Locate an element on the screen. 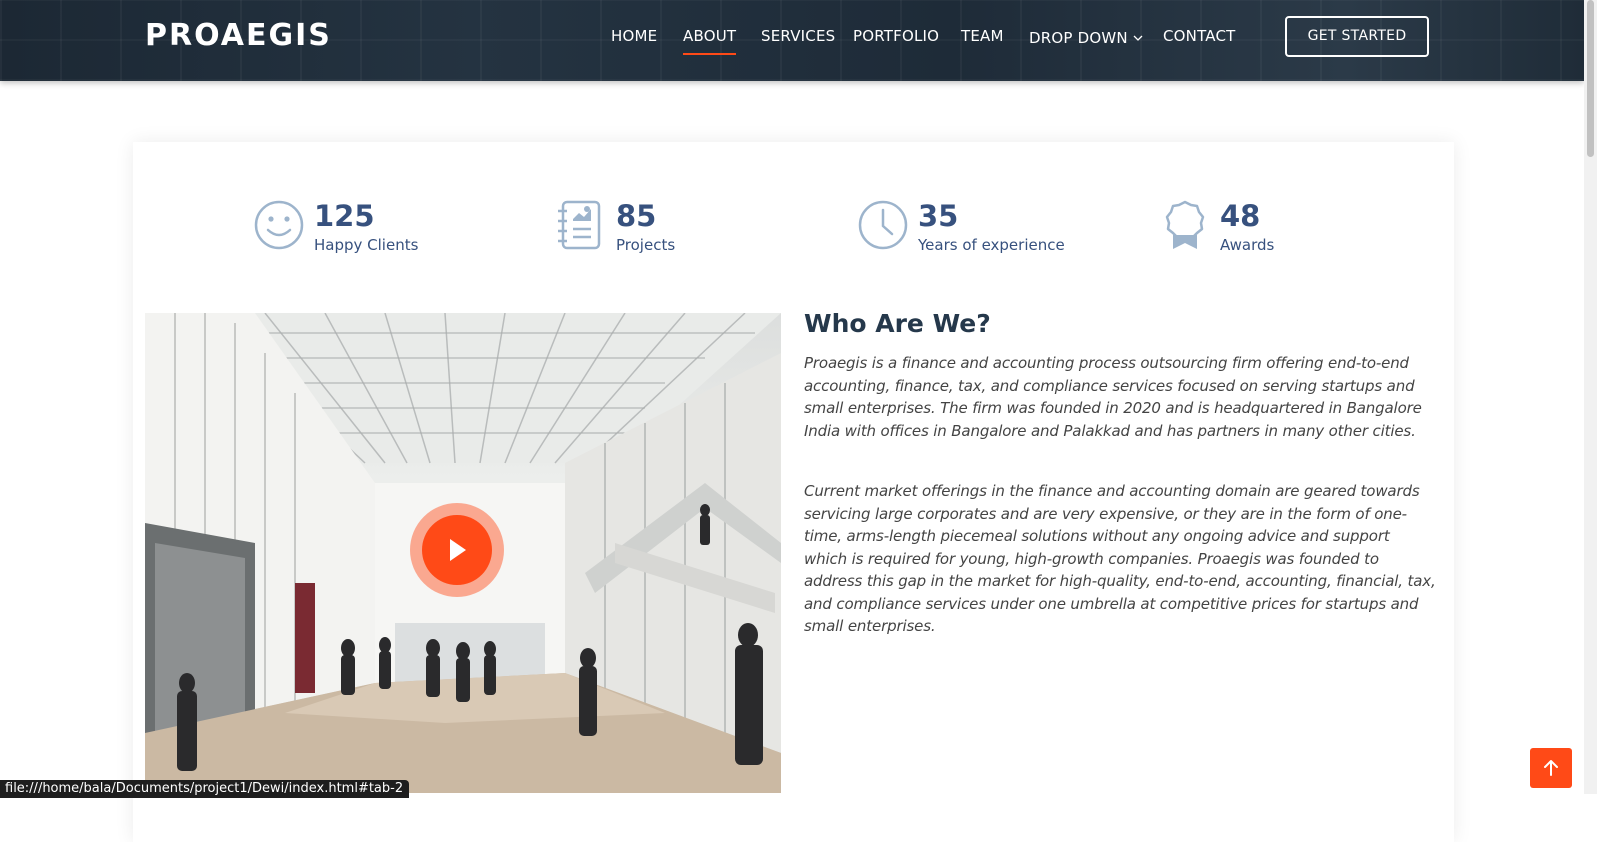  scrollbar-thumb is located at coordinates (1590, 78).